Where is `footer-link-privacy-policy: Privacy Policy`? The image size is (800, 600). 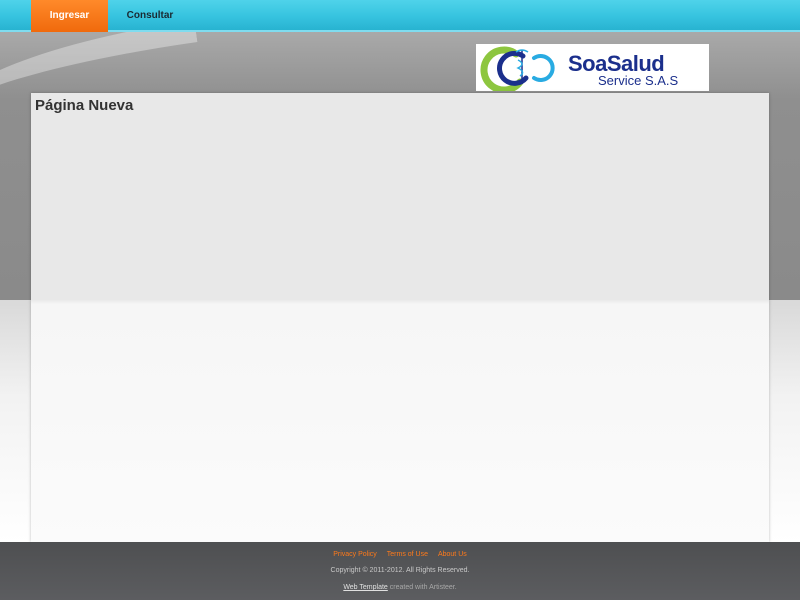 footer-link-privacy-policy: Privacy Policy is located at coordinates (355, 554).